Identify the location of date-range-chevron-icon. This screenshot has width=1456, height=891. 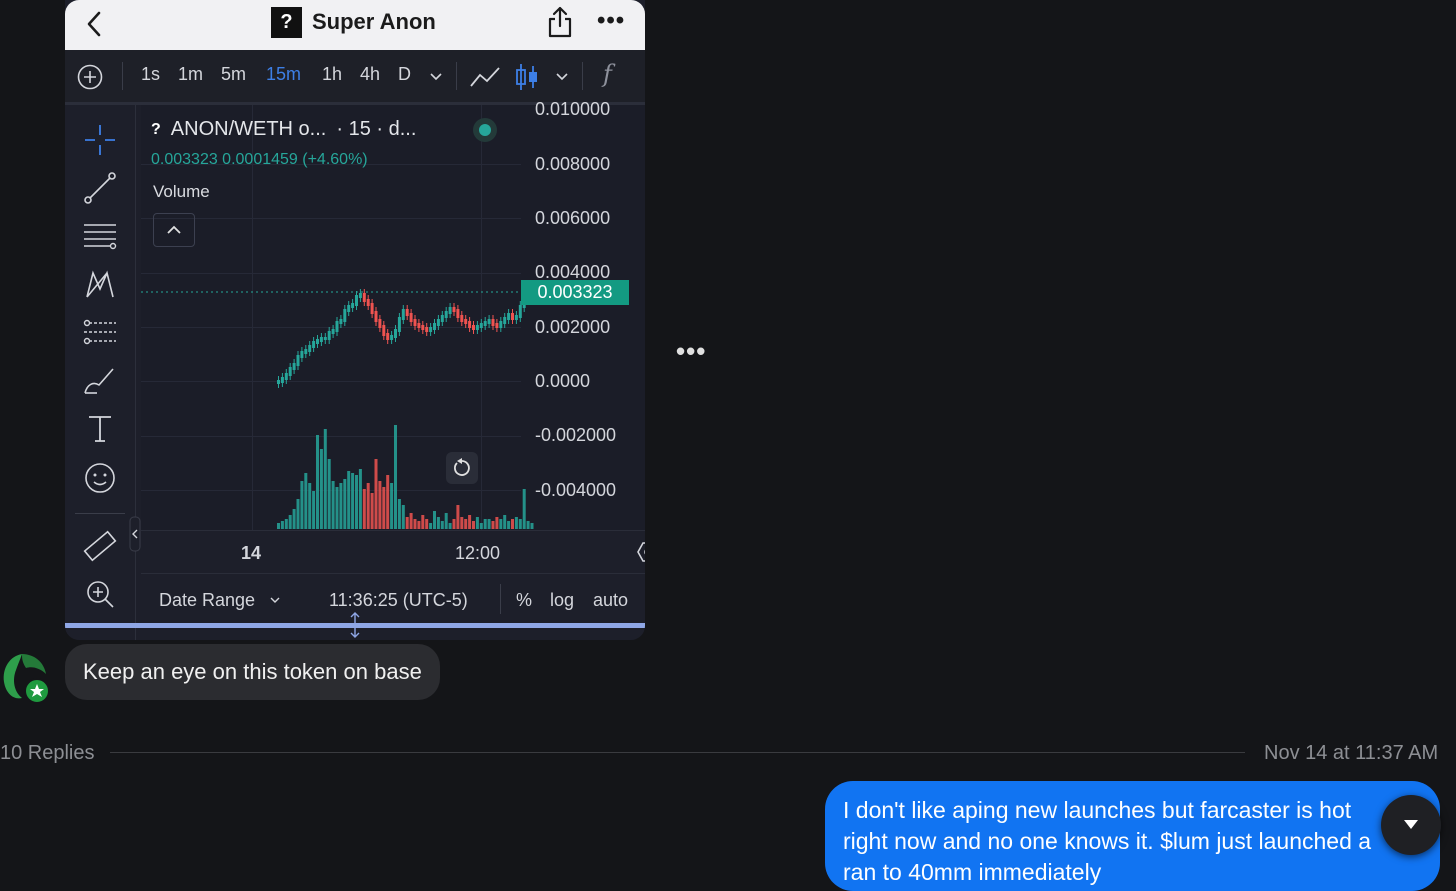
(275, 600).